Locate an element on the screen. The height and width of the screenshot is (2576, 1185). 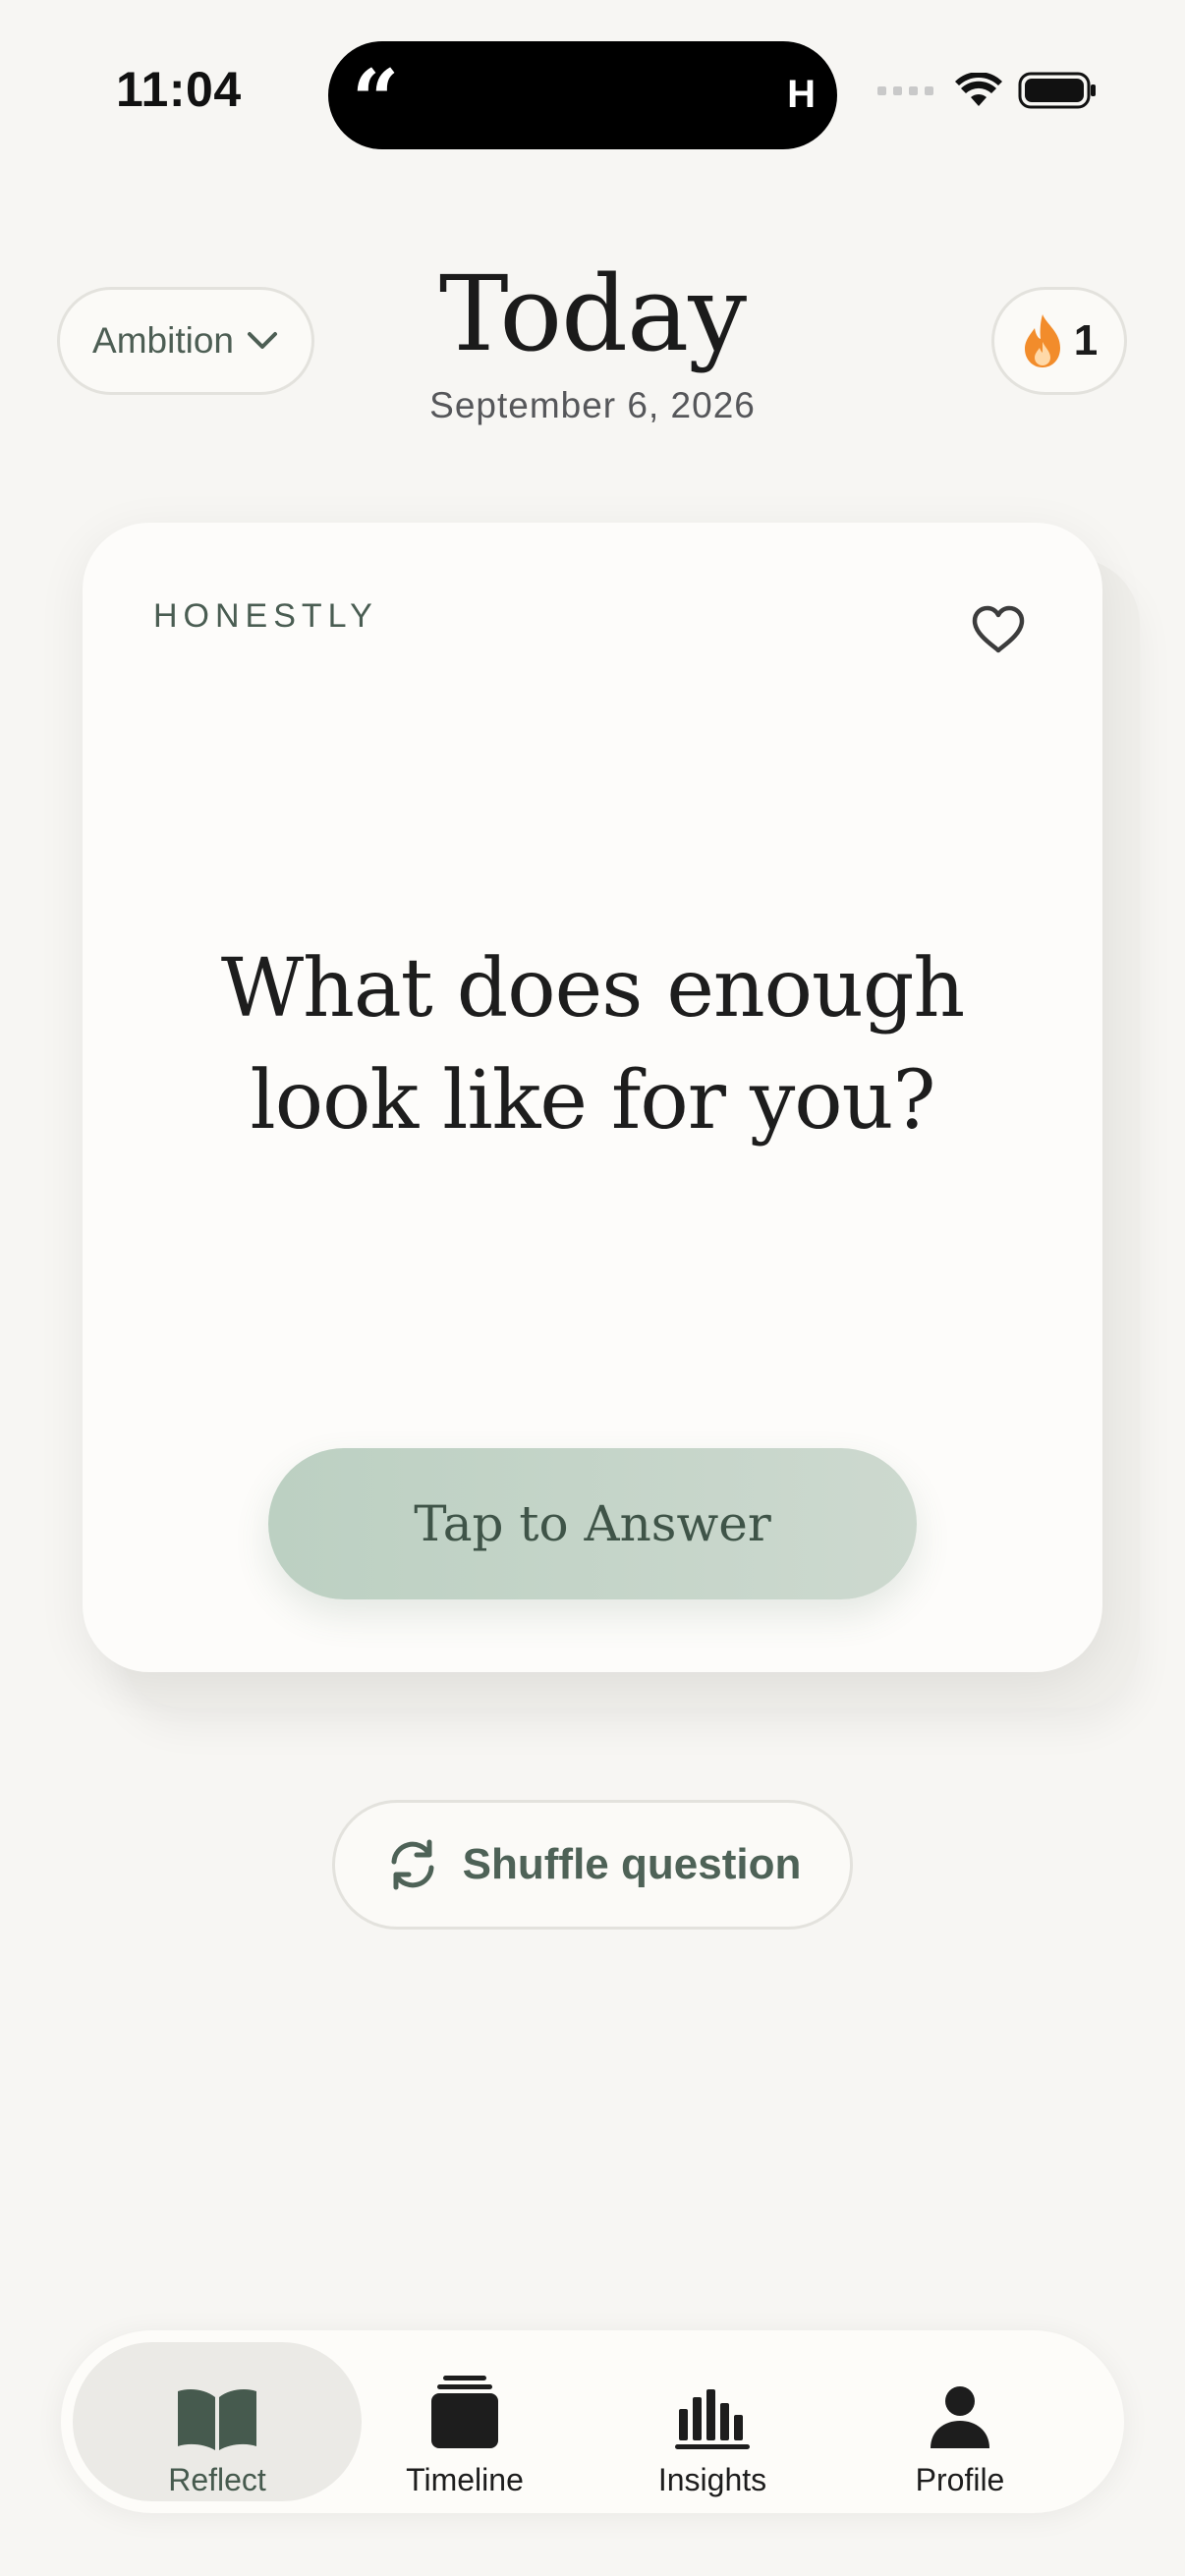
flame-icon is located at coordinates (1042, 340).